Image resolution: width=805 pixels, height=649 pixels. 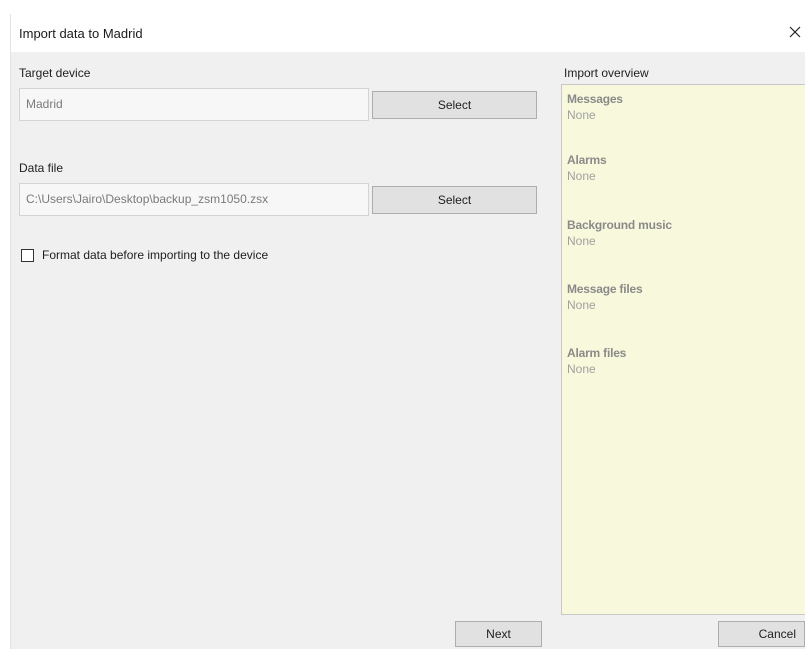 I want to click on overview-section-alarm-files: Alarm files None, so click(x=596, y=361).